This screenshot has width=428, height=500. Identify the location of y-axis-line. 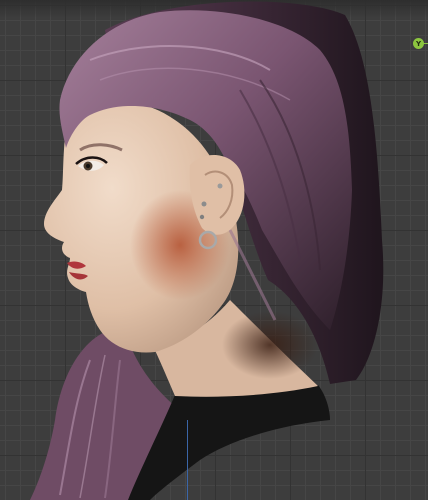
(187, 460).